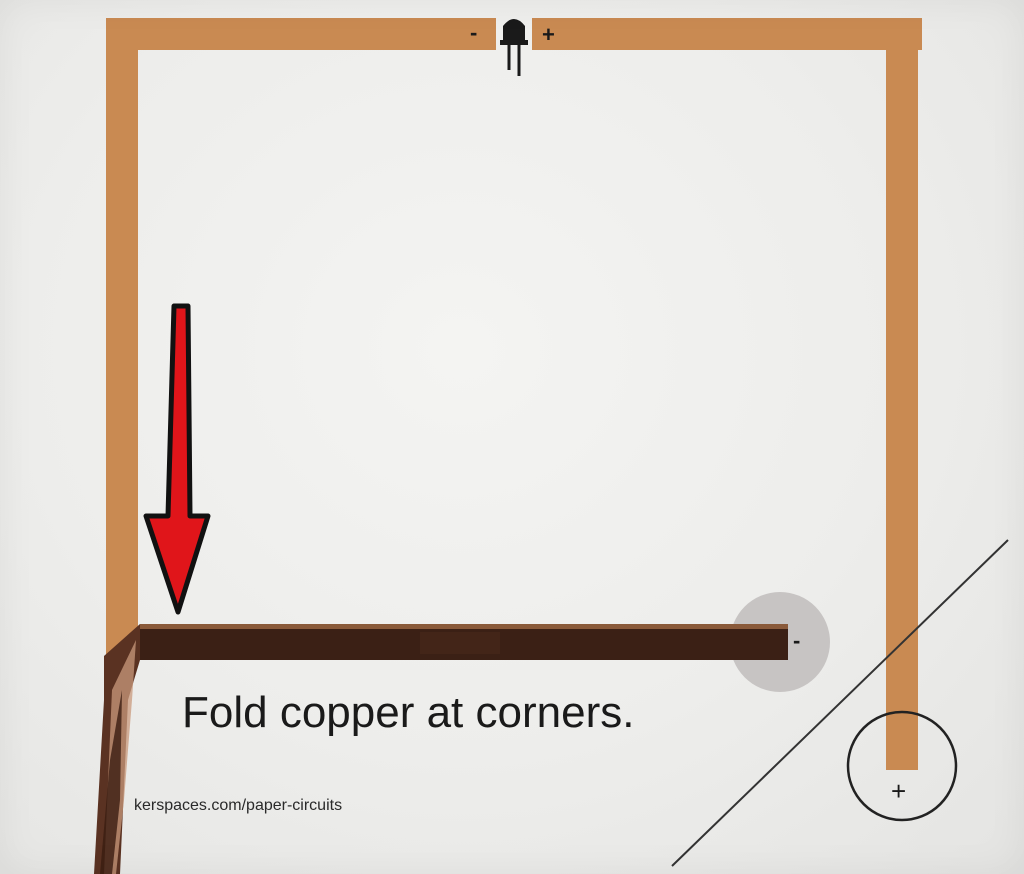 The height and width of the screenshot is (874, 1024). I want to click on copper-tape-fold, so click(117, 749).